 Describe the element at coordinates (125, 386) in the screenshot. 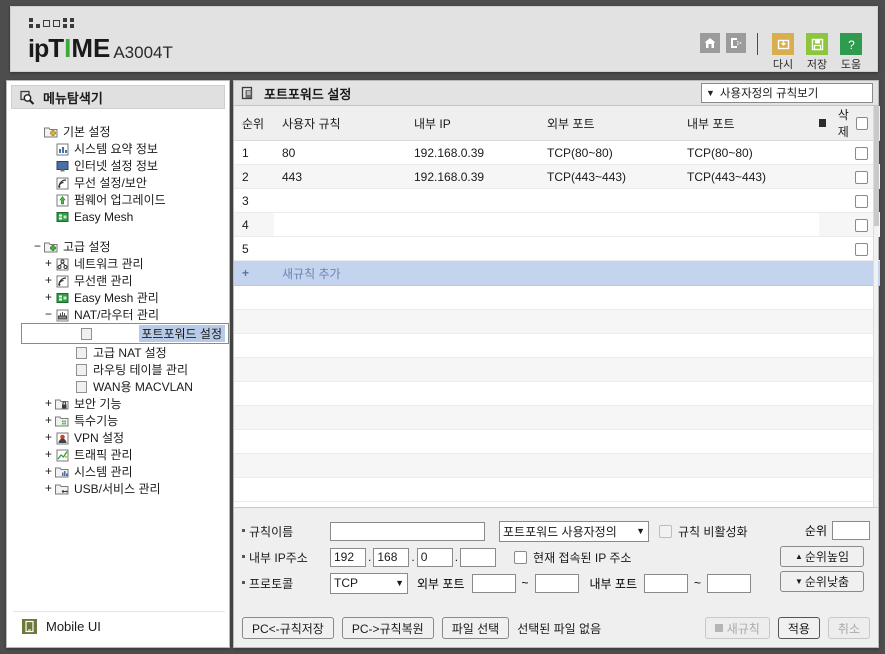

I see `sidebar-item-wan용-macvlan: WAN용 MACVLAN` at that location.